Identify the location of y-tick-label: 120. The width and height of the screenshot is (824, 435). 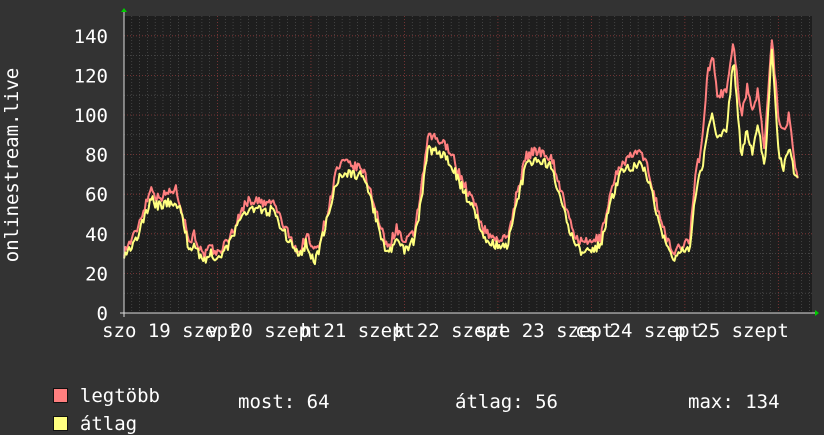
(91, 76).